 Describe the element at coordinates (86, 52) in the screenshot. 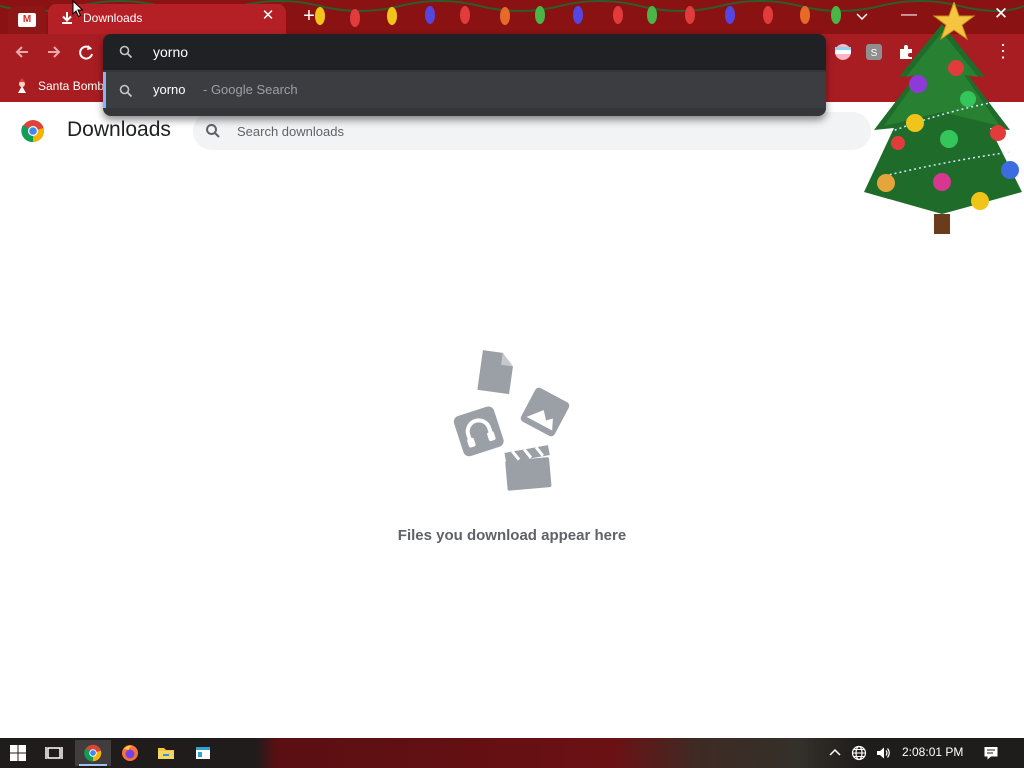

I see `reload-icon` at that location.